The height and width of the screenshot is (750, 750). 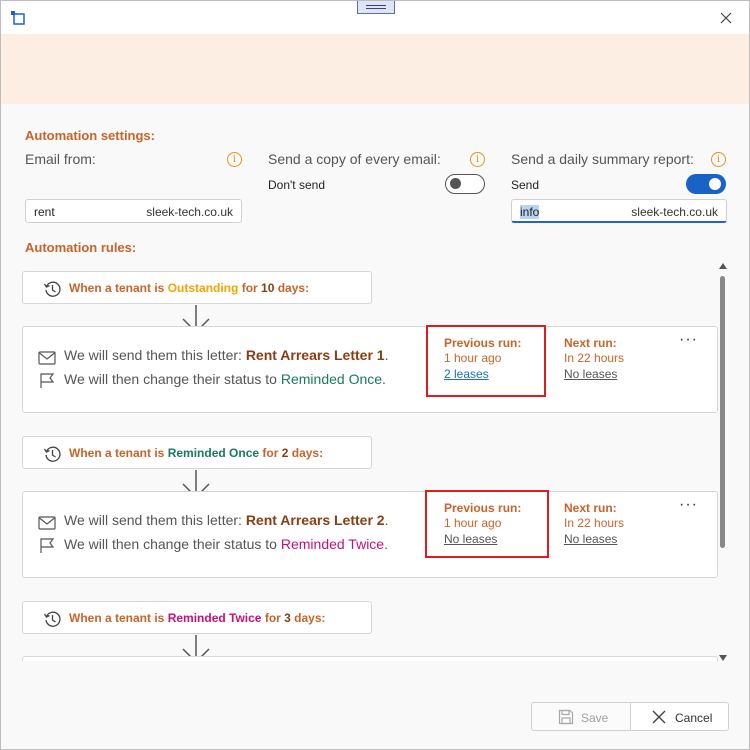 I want to click on automation-settings-title: Automation settings:, so click(x=90, y=135).